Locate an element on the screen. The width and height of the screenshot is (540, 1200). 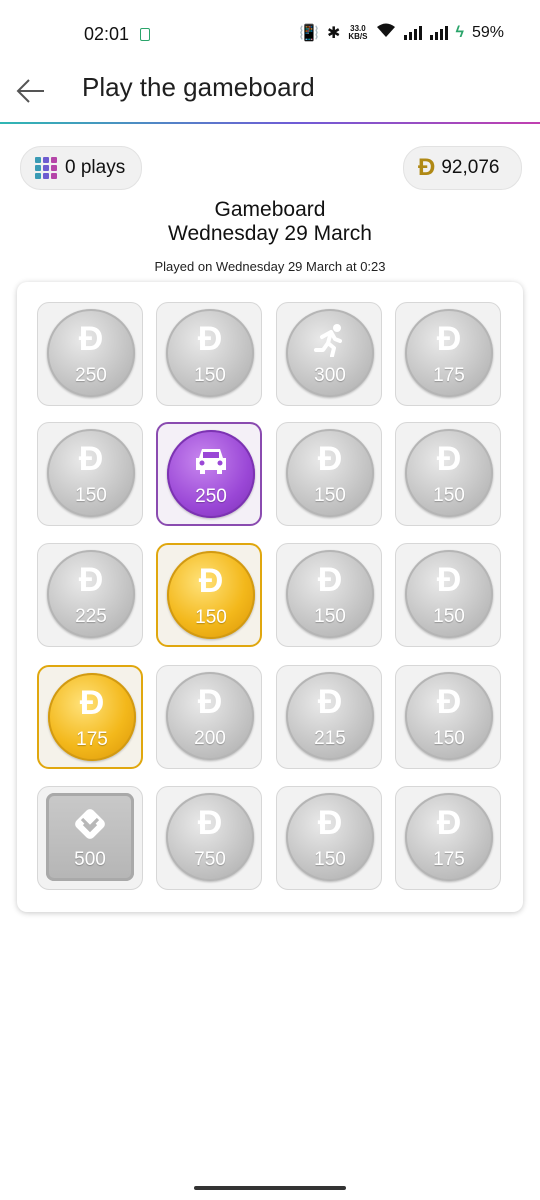
page-title: Play the gameboard is located at coordinates (198, 87).